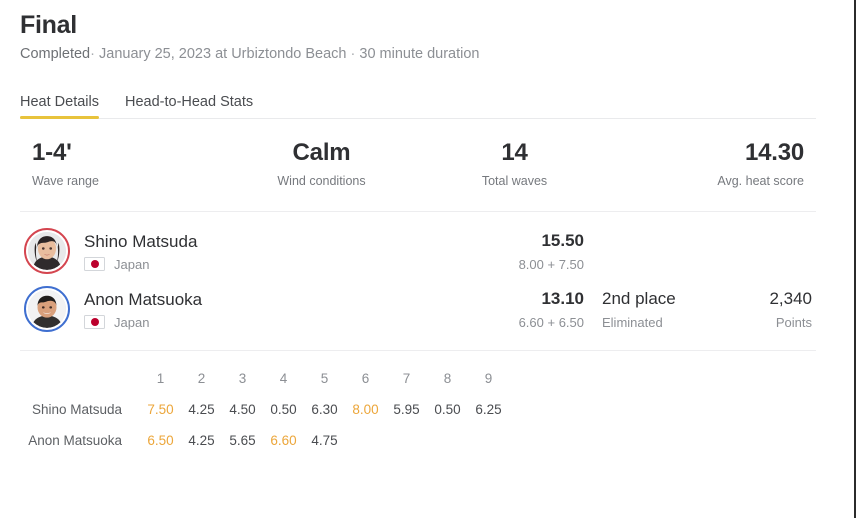  I want to click on condition-wind: Calm Wind conditions, so click(321, 164).